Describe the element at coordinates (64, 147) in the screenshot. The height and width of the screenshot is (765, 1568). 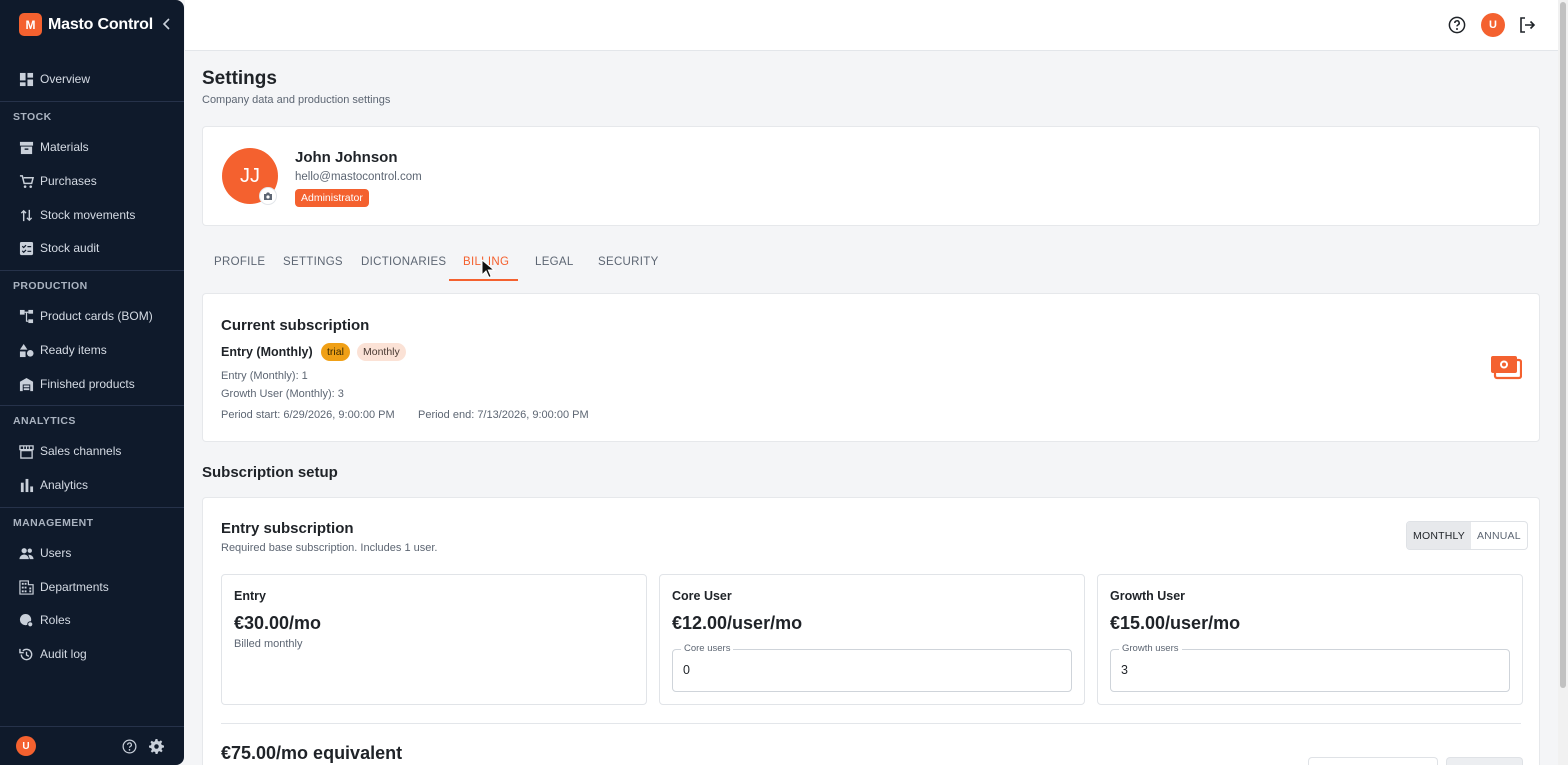
I see `sidebar-item-label: Materials` at that location.